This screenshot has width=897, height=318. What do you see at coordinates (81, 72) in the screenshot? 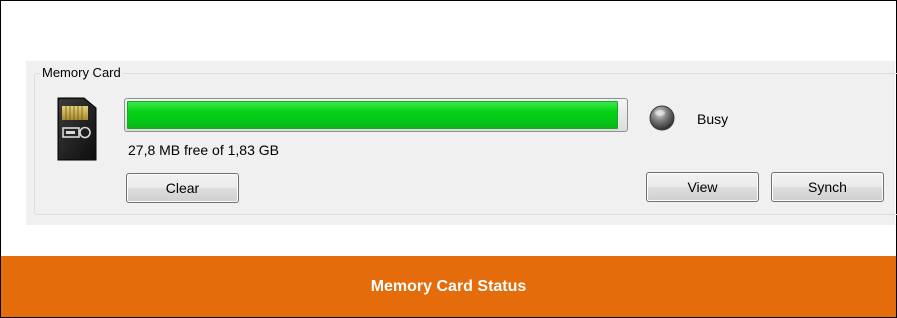
I see `groupbox-title: Memory Card` at bounding box center [81, 72].